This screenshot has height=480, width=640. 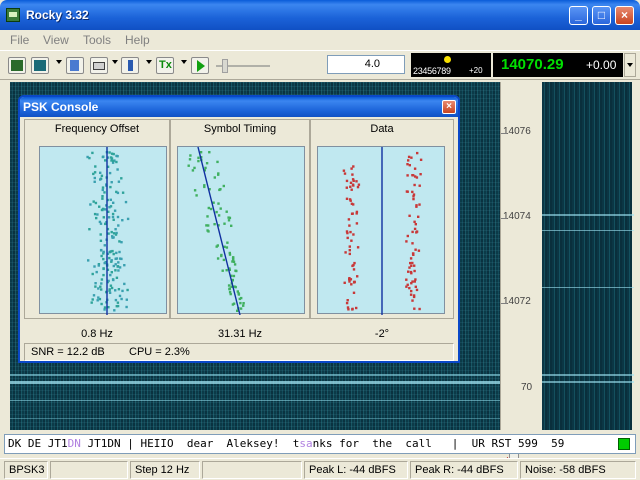 I want to click on wide-waterfall-display, so click(x=587, y=256).